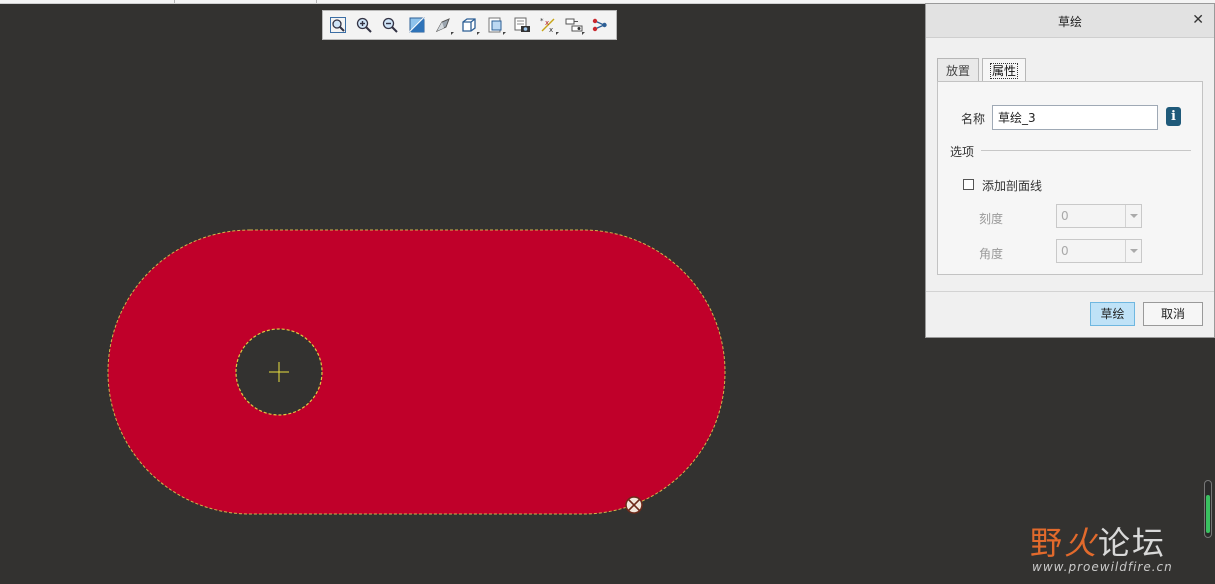  Describe the element at coordinates (991, 254) in the screenshot. I see `angle-label: 角度` at that location.